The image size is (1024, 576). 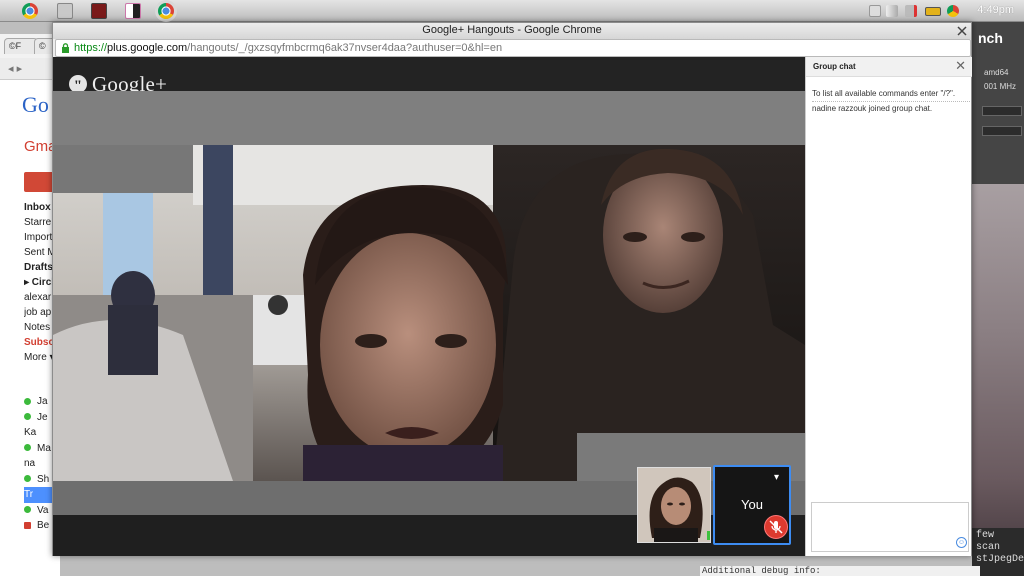 I want to click on mic-muted-icon, so click(x=776, y=527).